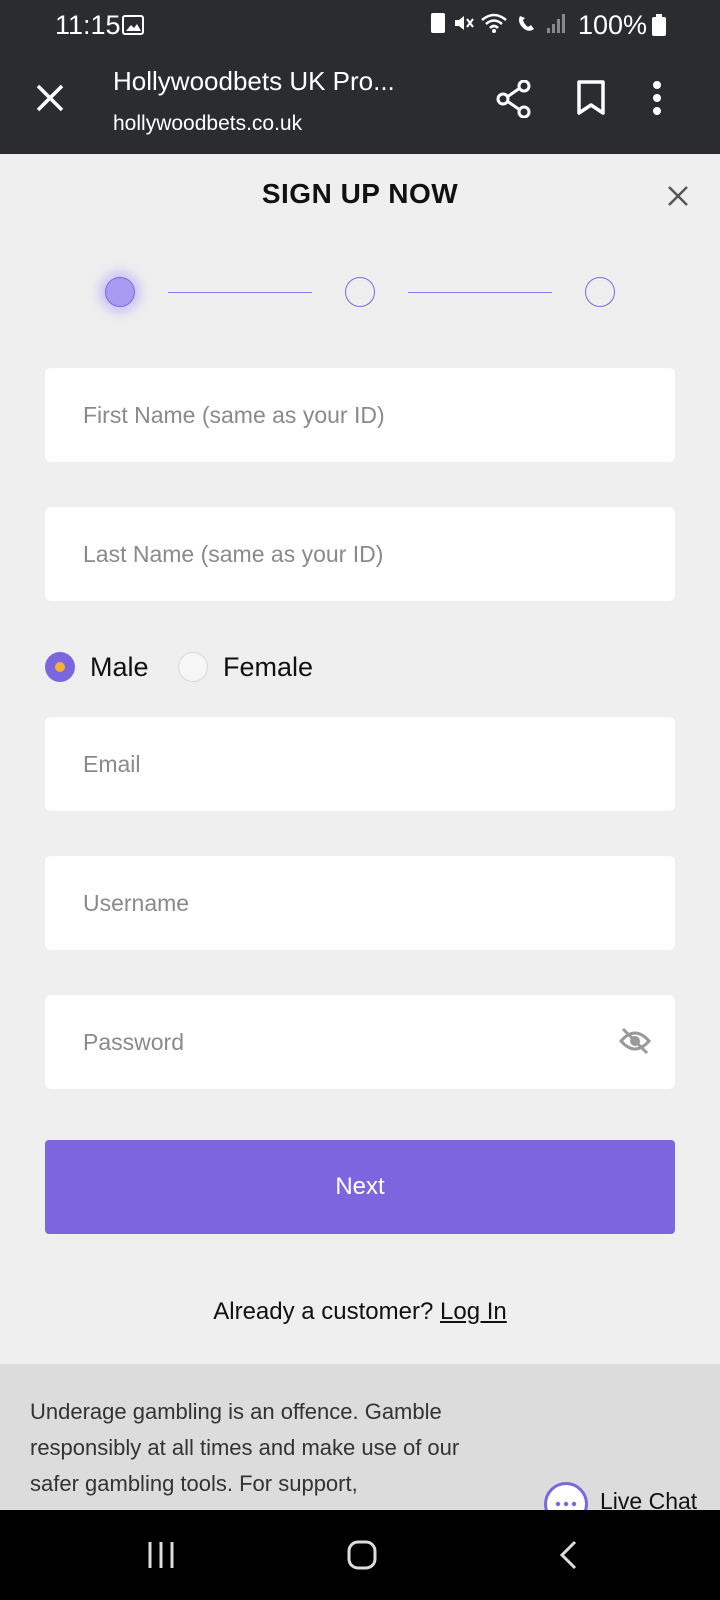 The height and width of the screenshot is (1600, 720). I want to click on first-name-field-container, so click(360, 415).